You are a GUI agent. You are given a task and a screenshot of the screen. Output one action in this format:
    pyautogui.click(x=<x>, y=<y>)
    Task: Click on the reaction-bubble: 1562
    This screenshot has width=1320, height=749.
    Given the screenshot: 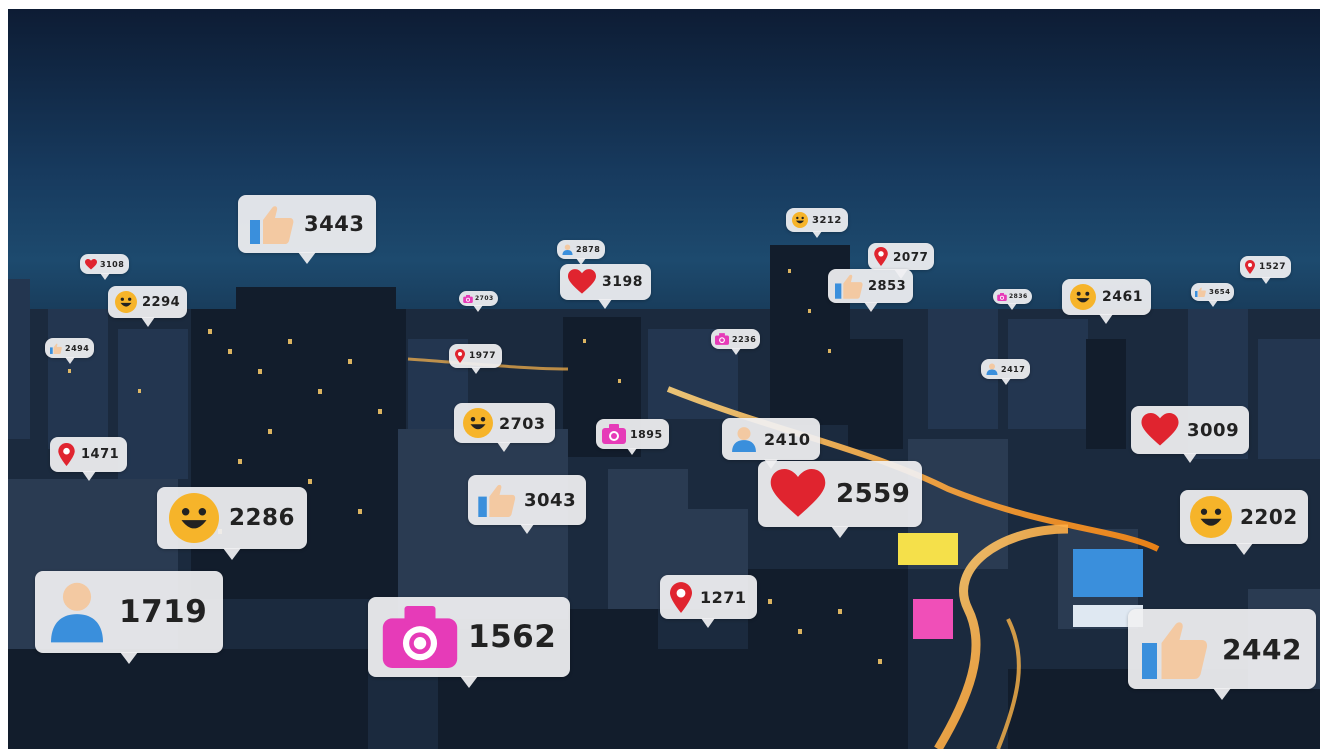 What is the action you would take?
    pyautogui.click(x=469, y=642)
    